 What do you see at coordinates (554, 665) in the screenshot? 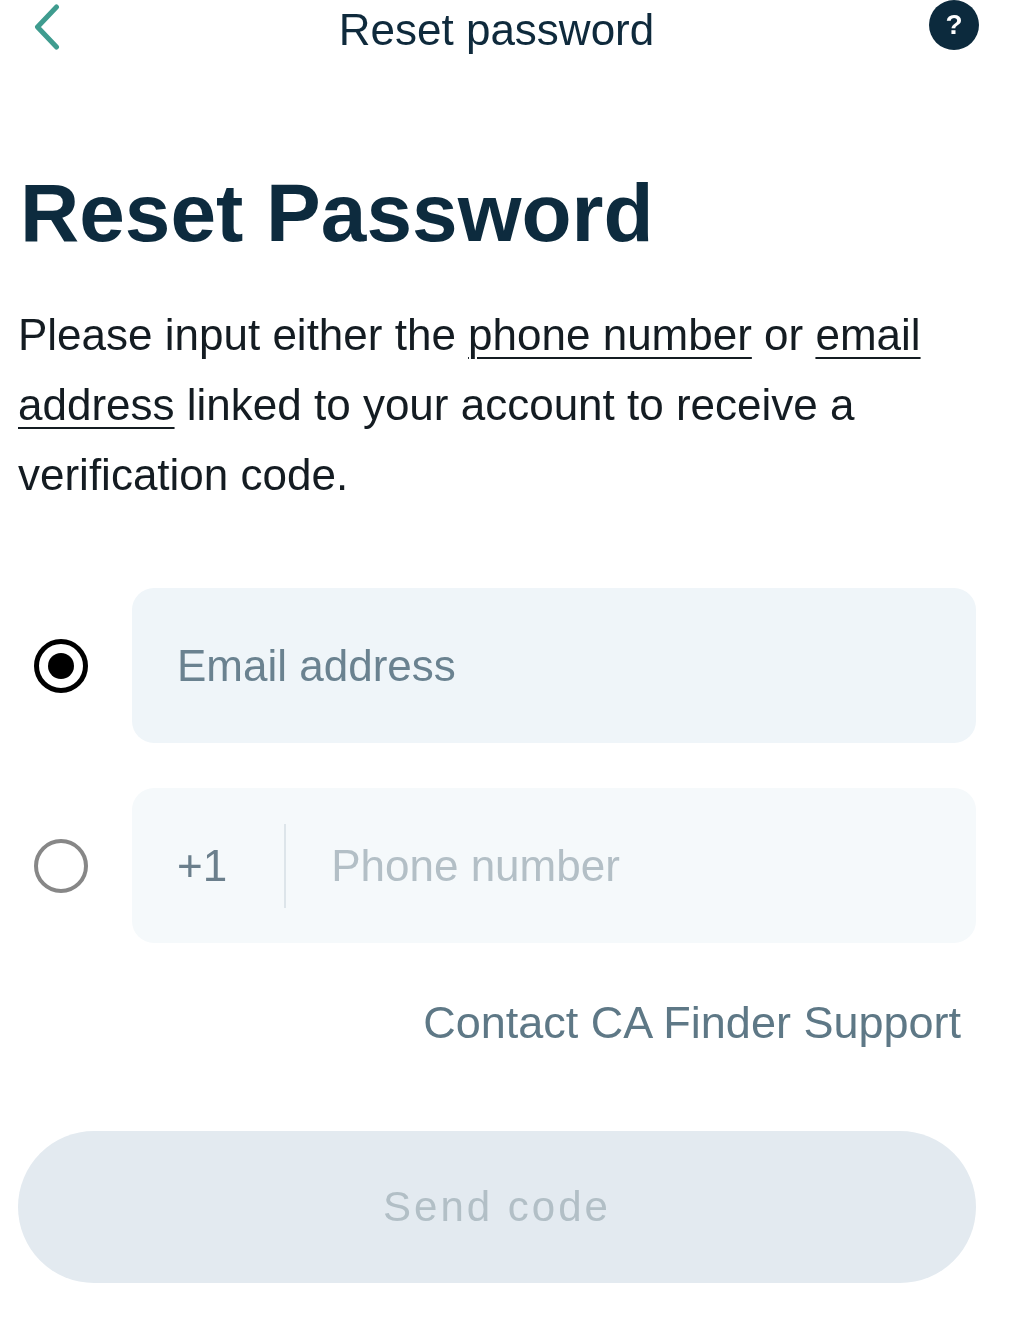
I see `email-field: Email address` at bounding box center [554, 665].